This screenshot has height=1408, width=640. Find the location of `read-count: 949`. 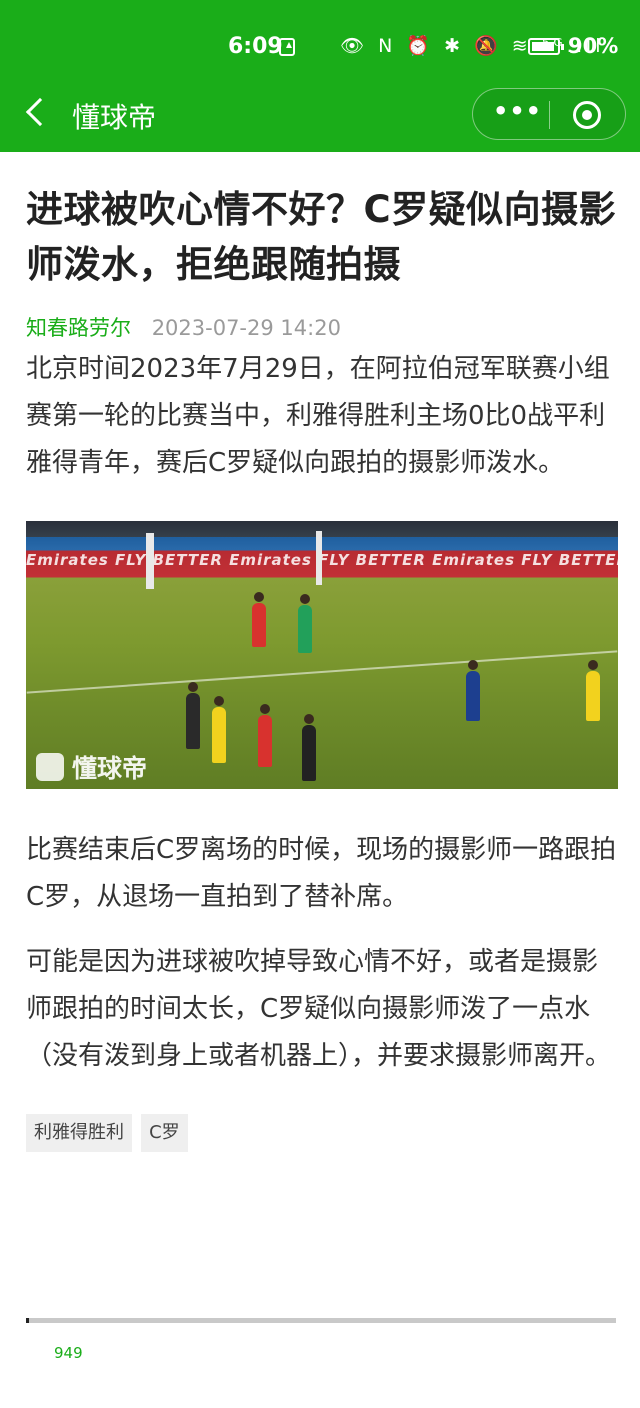

read-count: 949 is located at coordinates (68, 1353).